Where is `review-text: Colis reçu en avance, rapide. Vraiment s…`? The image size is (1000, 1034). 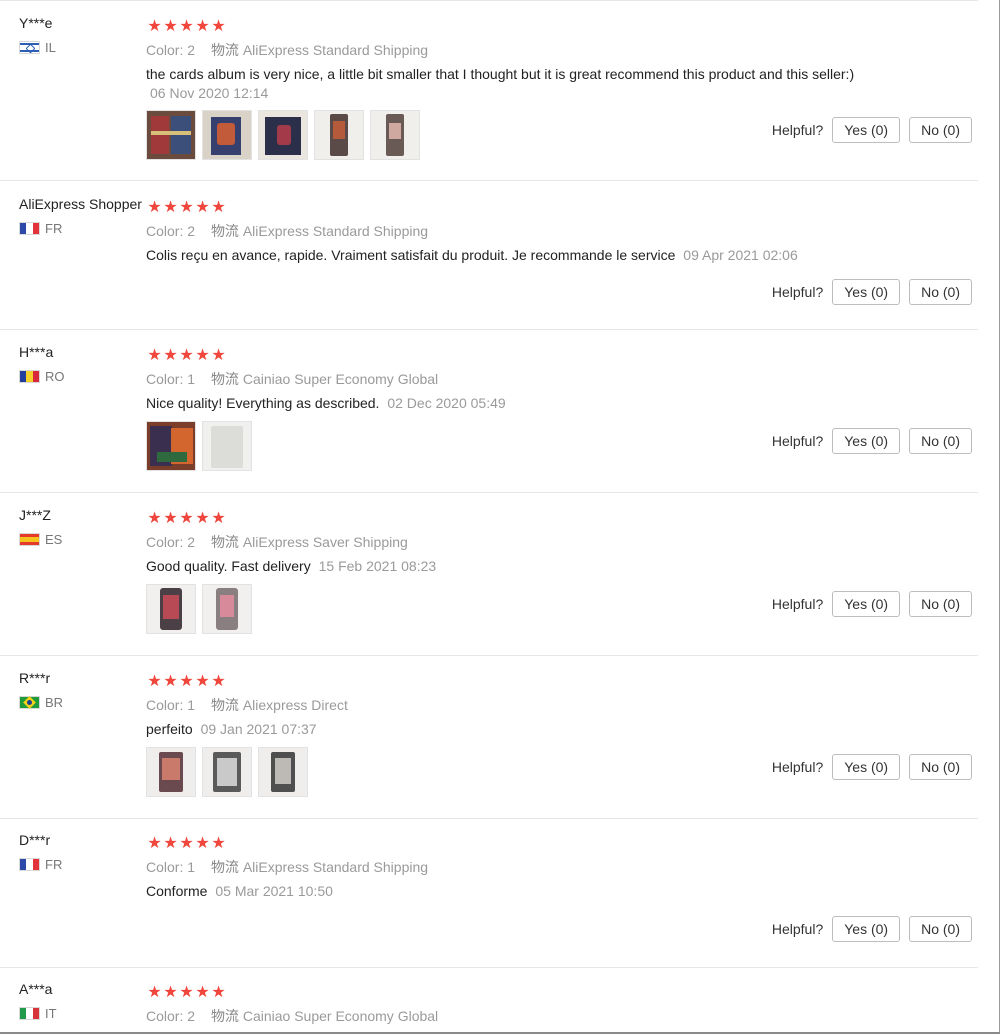
review-text: Colis reçu en avance, rapide. Vraiment s… is located at coordinates (411, 255).